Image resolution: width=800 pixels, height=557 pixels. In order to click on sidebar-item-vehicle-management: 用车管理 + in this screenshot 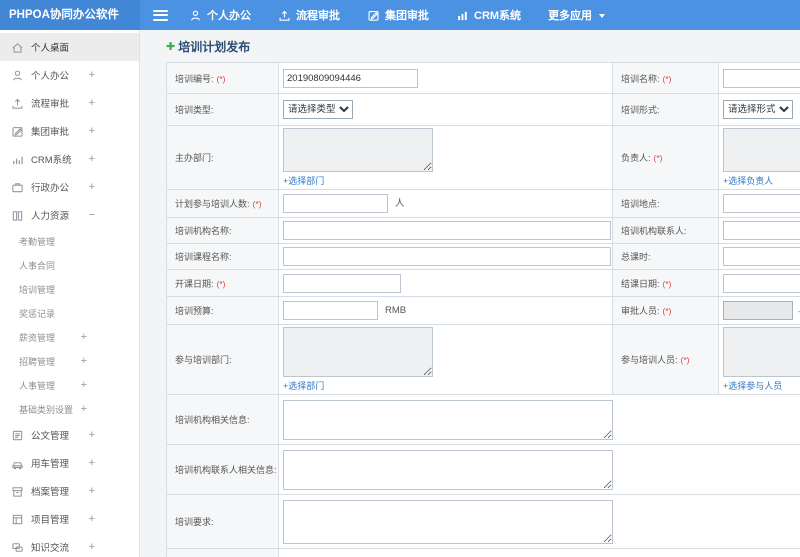, I will do `click(69, 463)`.